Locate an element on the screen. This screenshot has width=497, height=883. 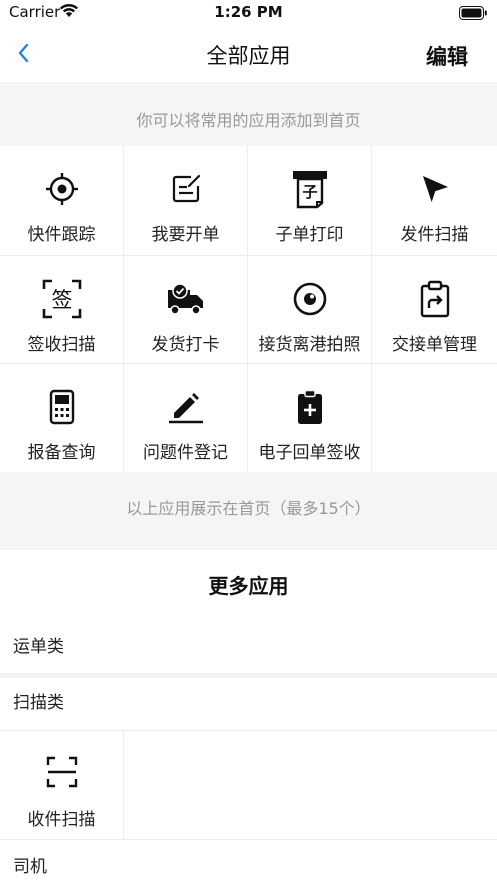
scan-frame-icon is located at coordinates (61, 772).